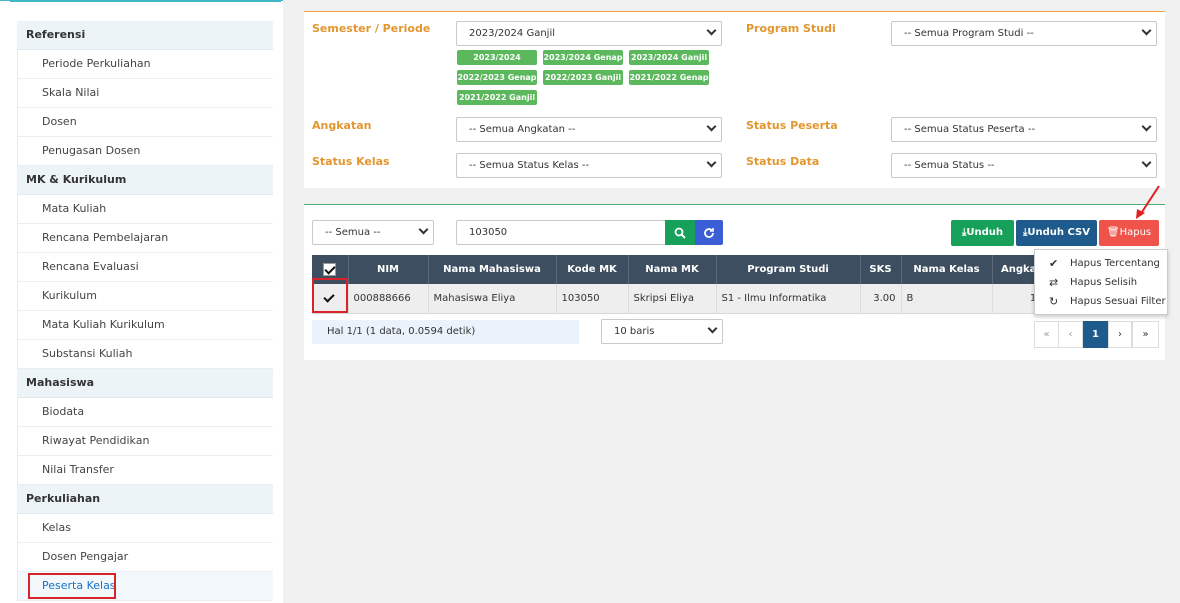  Describe the element at coordinates (529, 165) in the screenshot. I see `status-kelas-select-value: -- Semua Status Kelas --` at that location.